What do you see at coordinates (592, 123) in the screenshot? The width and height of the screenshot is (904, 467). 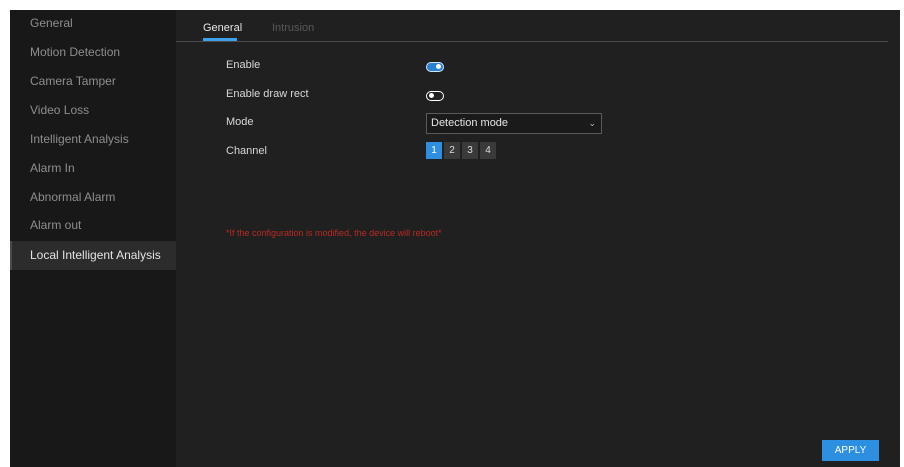 I see `chevron-down-icon: ⌄` at bounding box center [592, 123].